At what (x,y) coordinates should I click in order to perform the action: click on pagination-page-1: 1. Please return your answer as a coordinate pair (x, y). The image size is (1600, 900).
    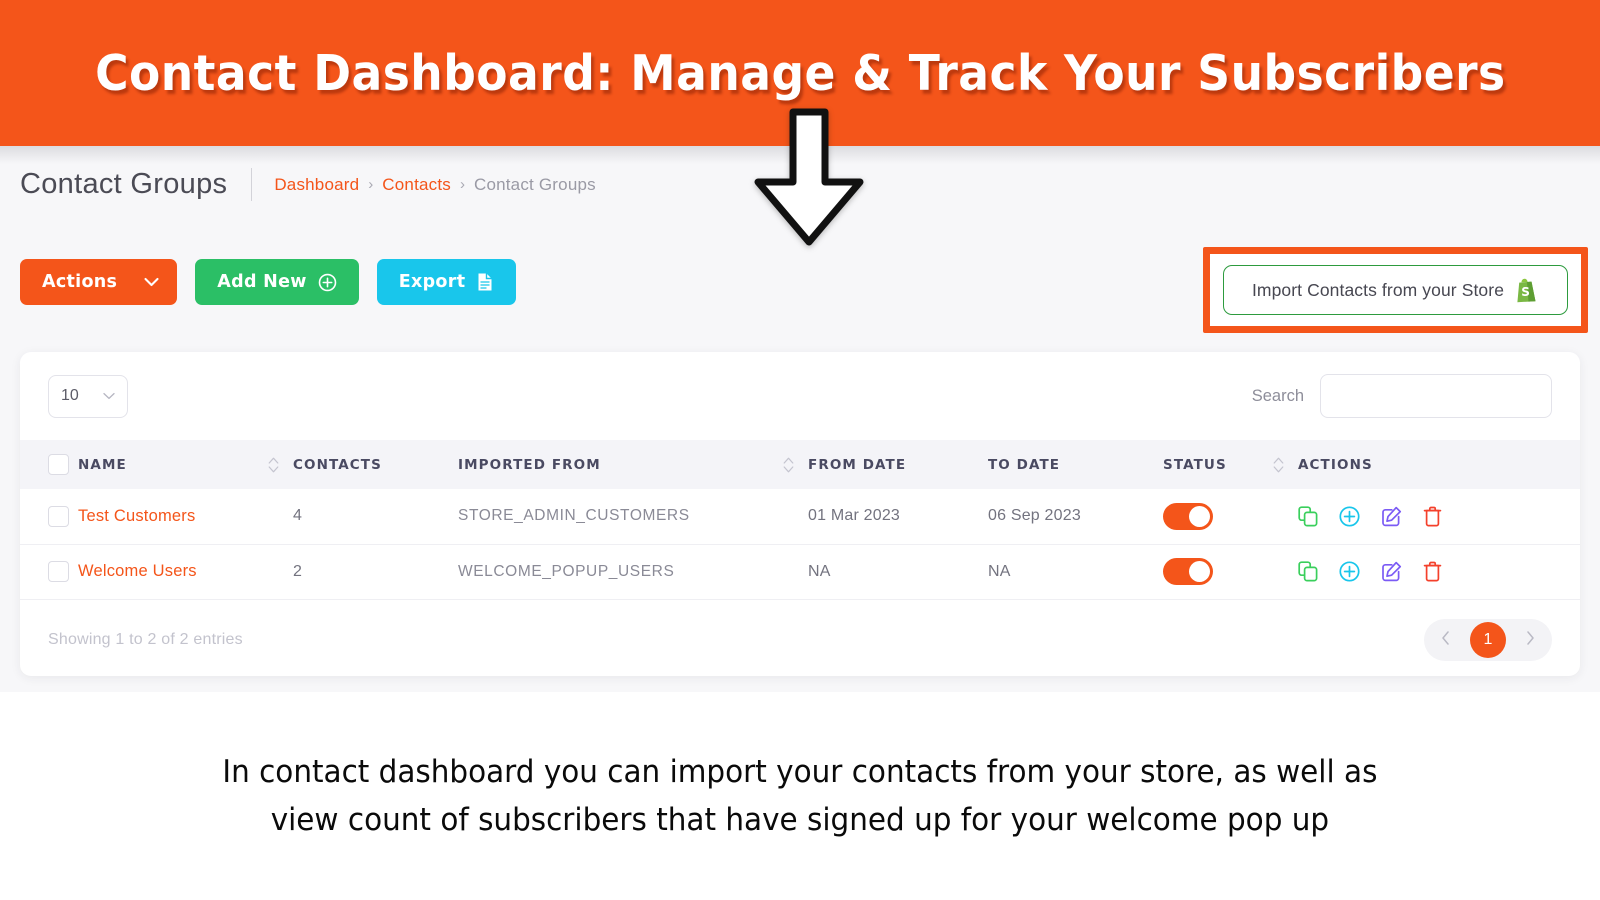
    Looking at the image, I should click on (1488, 639).